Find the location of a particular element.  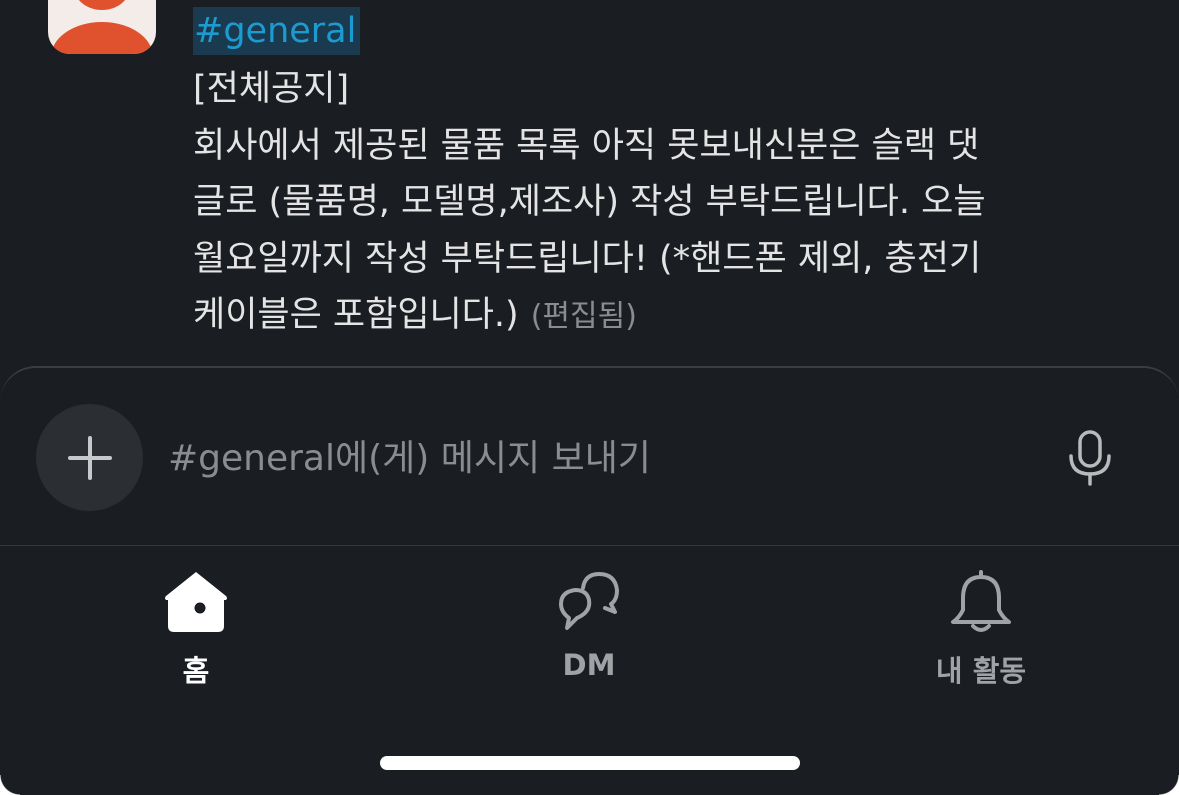

message-input is located at coordinates (598, 458).